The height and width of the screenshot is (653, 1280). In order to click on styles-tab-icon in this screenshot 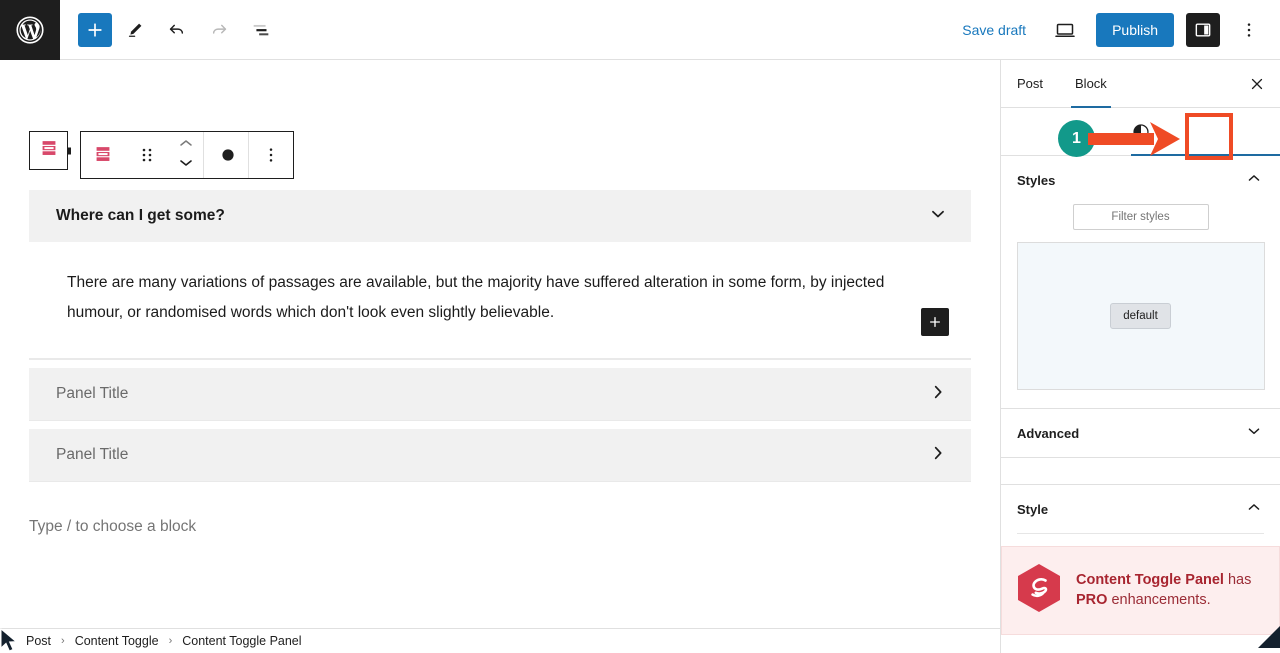, I will do `click(1141, 132)`.